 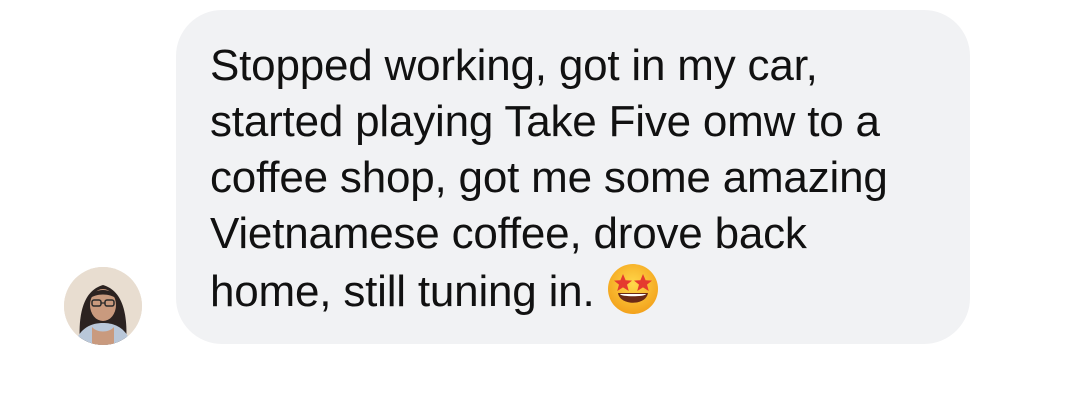 I want to click on avatar, so click(x=103, y=306).